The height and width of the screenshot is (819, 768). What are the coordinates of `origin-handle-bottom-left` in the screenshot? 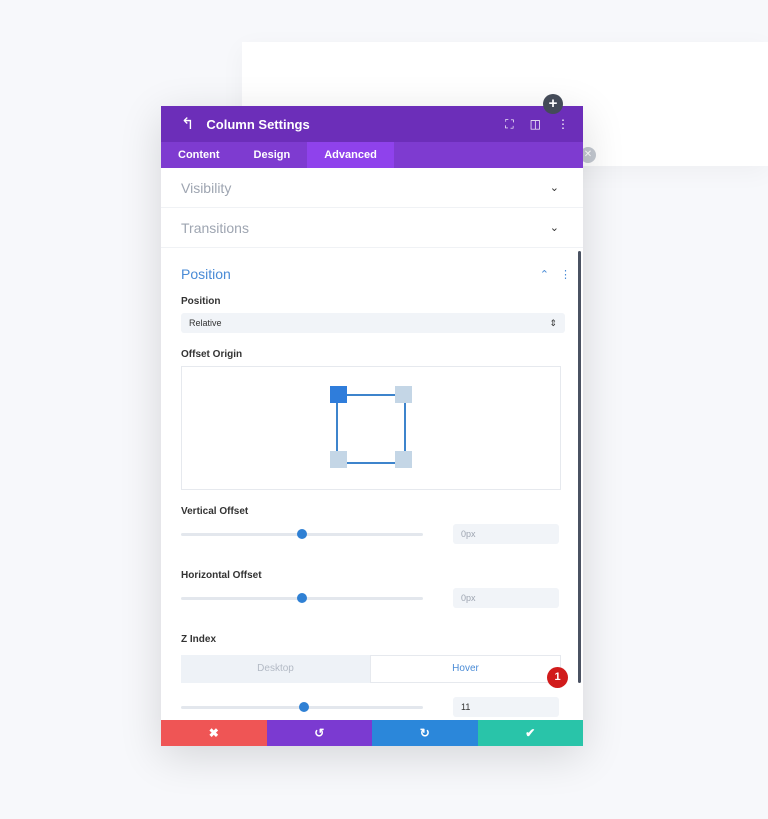 It's located at (338, 459).